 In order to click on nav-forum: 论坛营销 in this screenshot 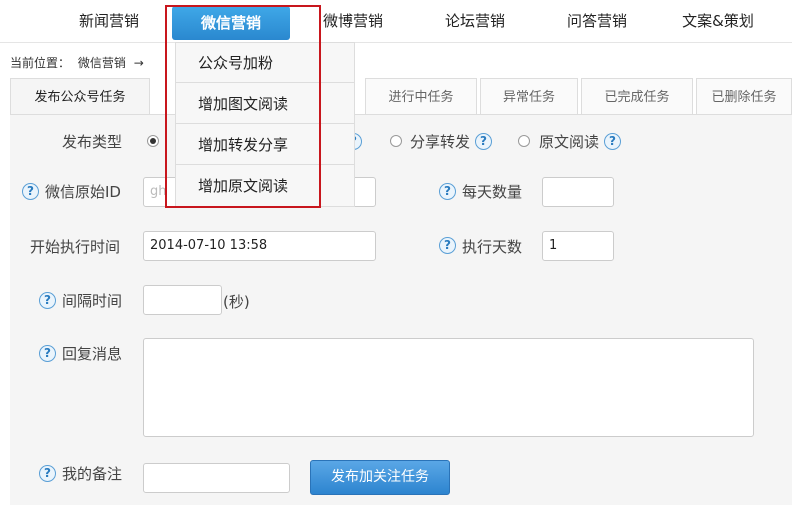, I will do `click(475, 21)`.